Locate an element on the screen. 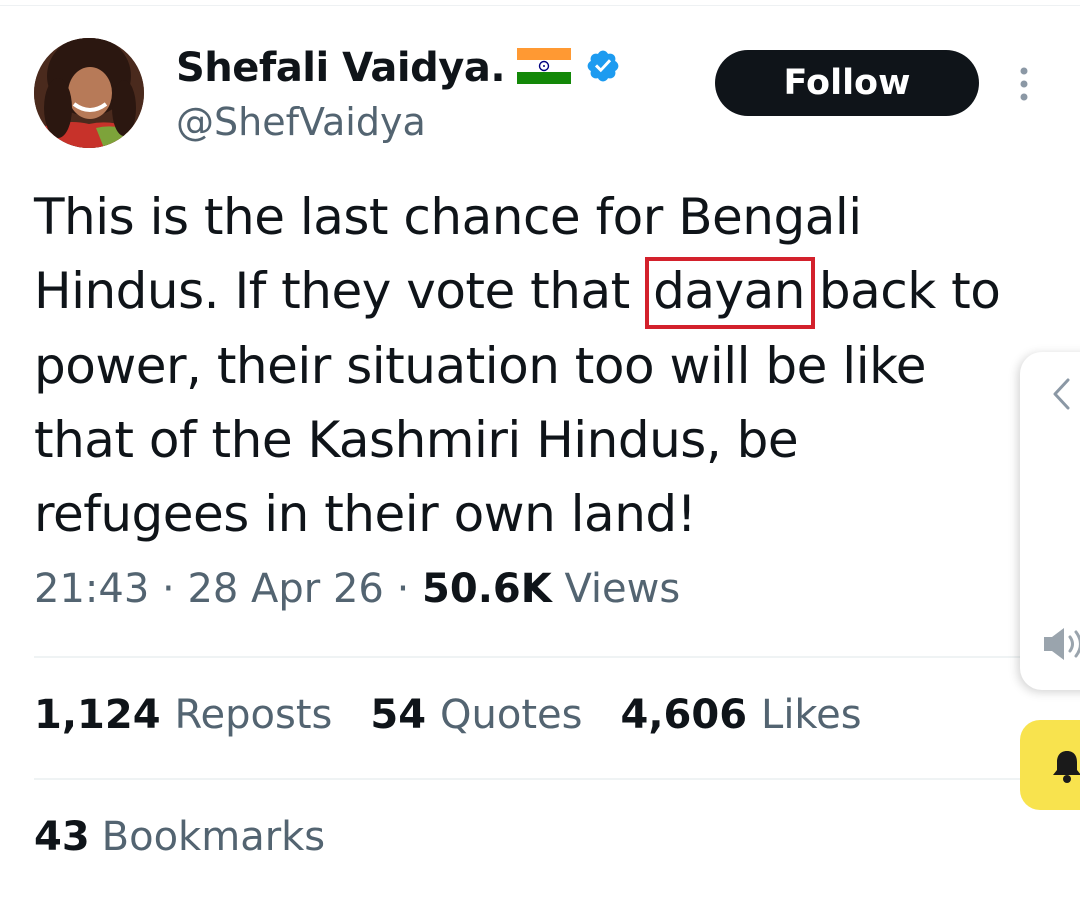  bookmarks-label: Bookmarks is located at coordinates (213, 837).